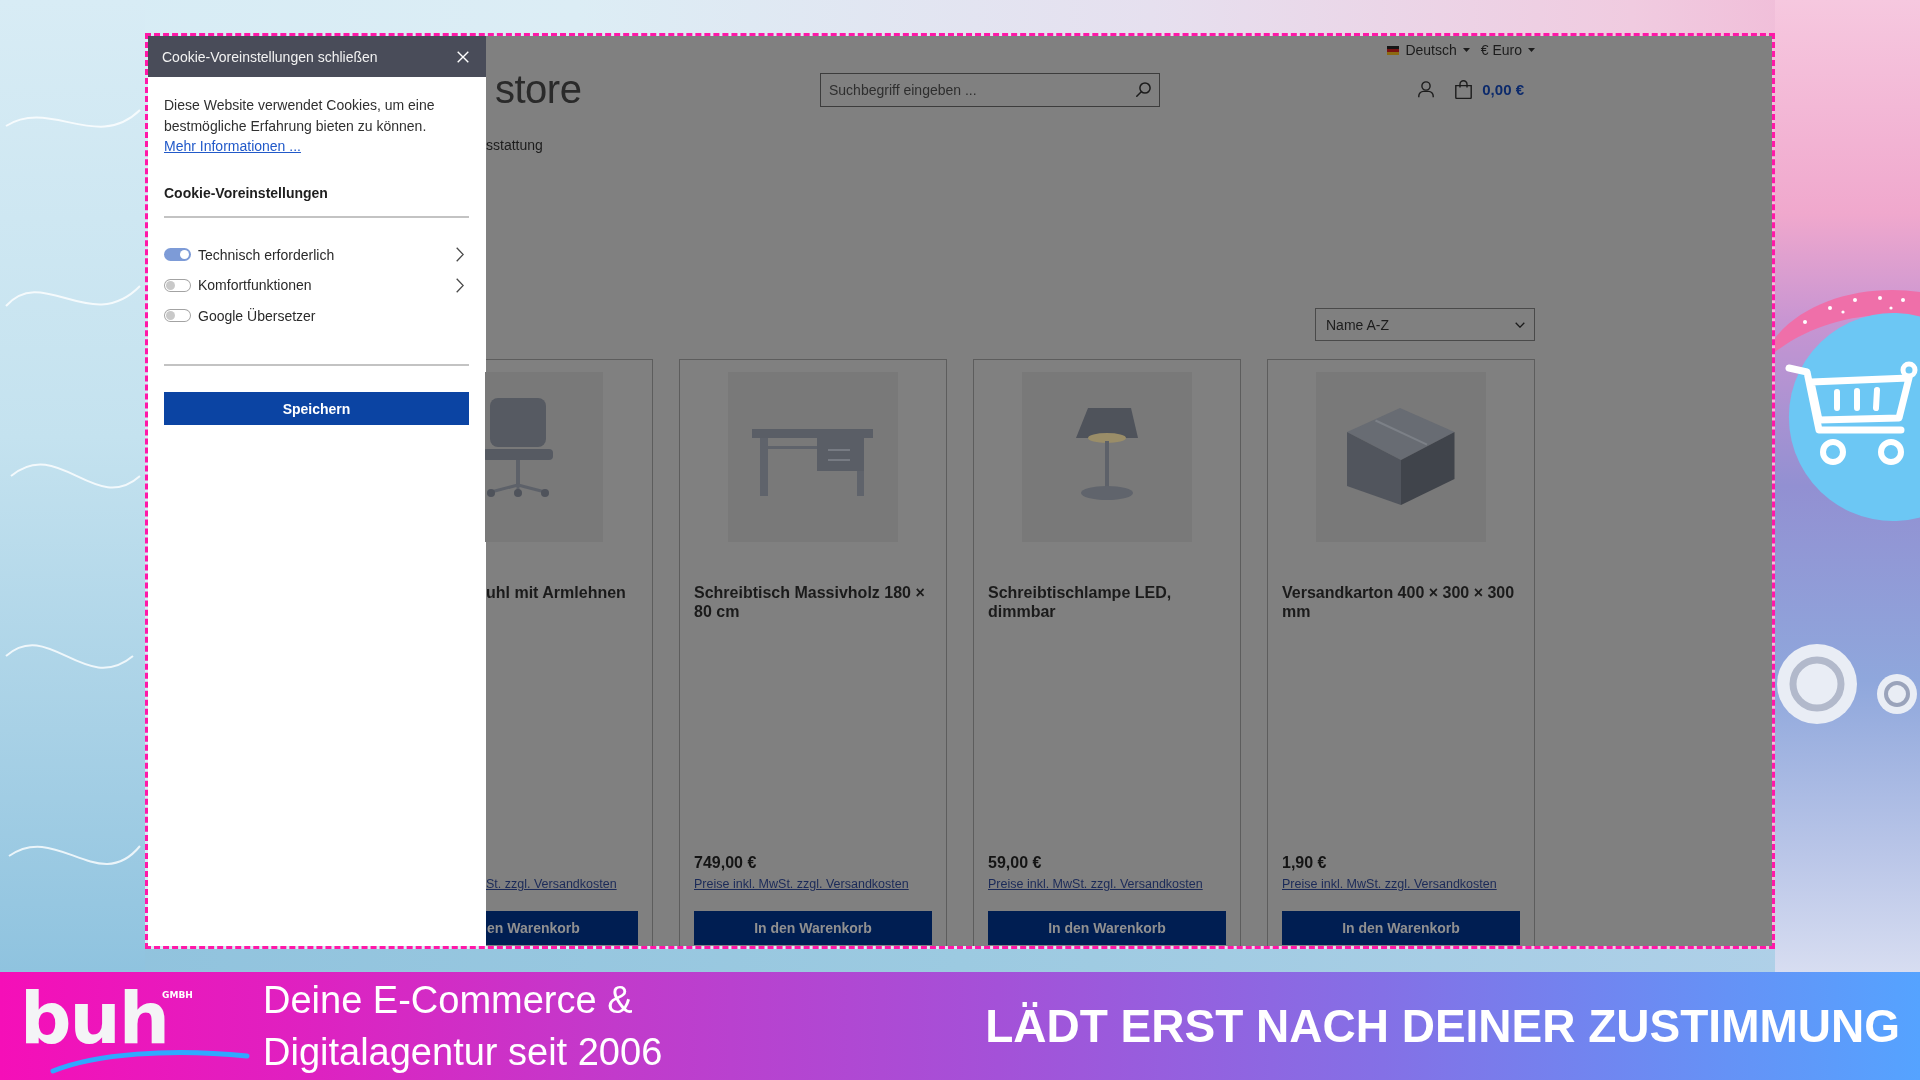 This screenshot has width=1920, height=1080. Describe the element at coordinates (270, 56) in the screenshot. I see `panel-title: Cookie-Voreinstellungen schließen` at that location.